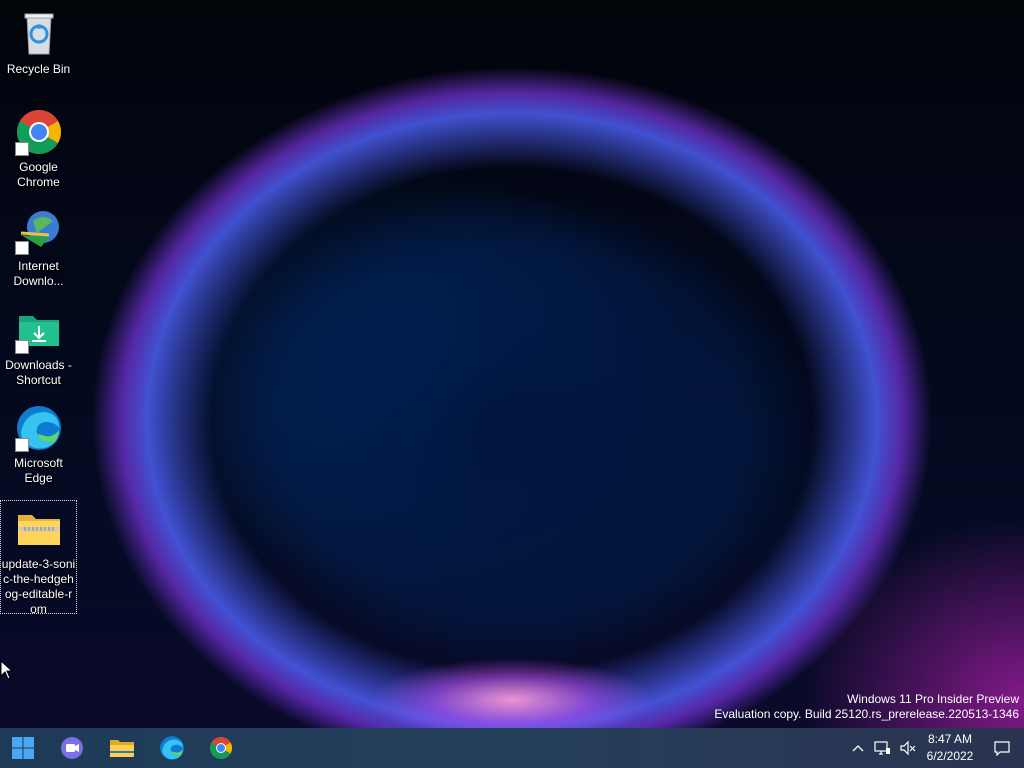 The height and width of the screenshot is (768, 1024). I want to click on file-explorer-icon, so click(122, 748).